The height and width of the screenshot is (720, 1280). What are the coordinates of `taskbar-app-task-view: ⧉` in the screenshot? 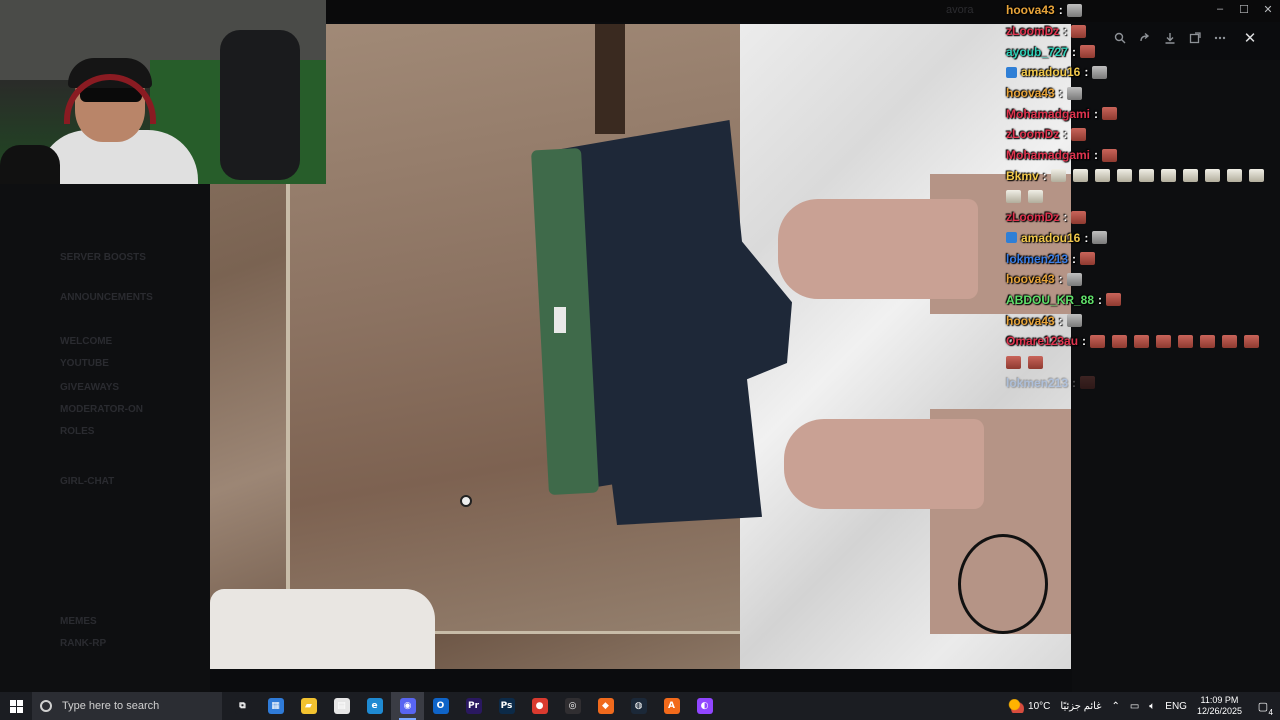 It's located at (242, 706).